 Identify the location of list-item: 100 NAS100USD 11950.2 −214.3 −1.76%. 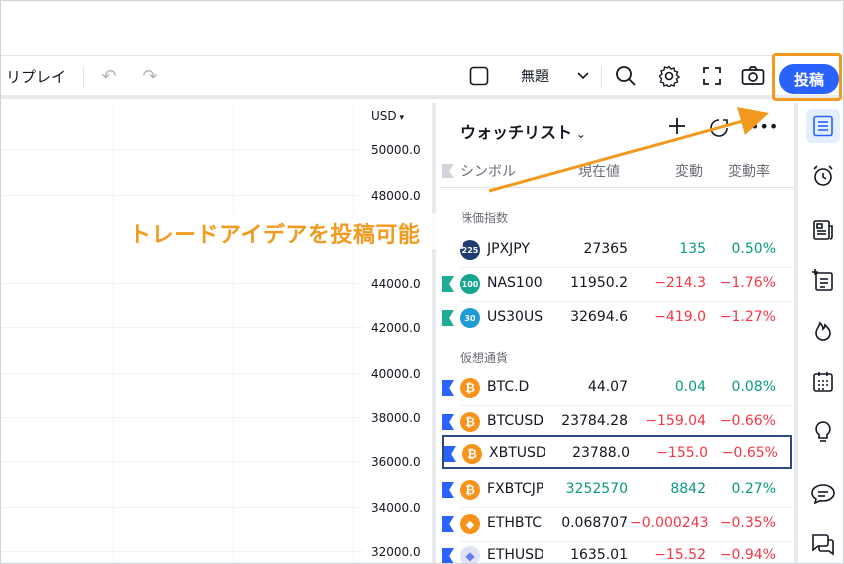
(617, 284).